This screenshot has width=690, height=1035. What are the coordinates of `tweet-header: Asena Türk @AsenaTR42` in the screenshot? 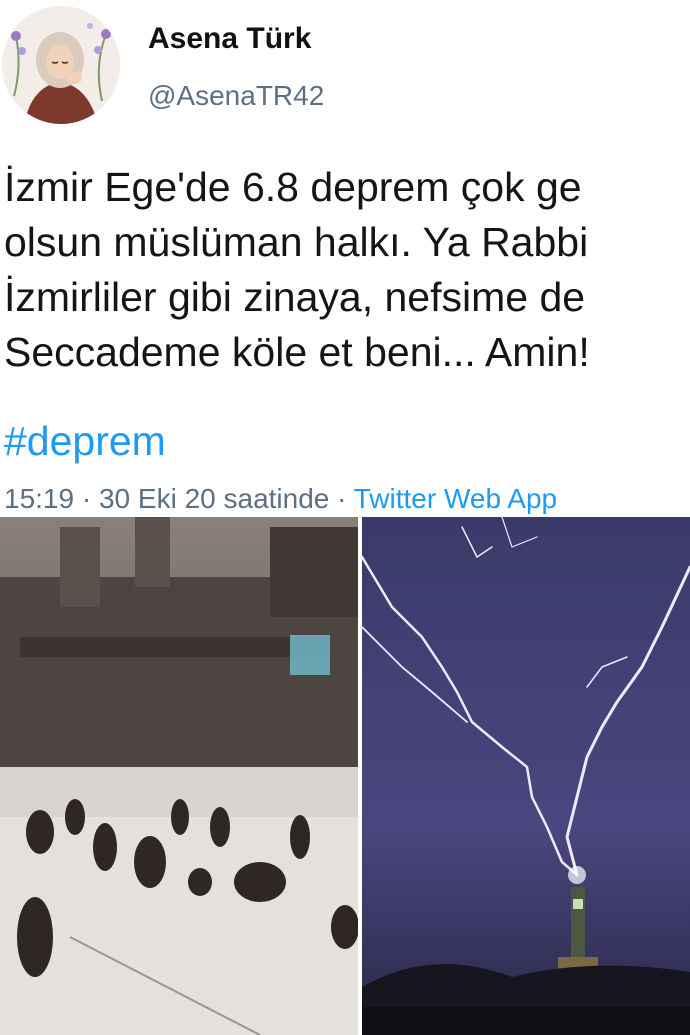 It's located at (345, 70).